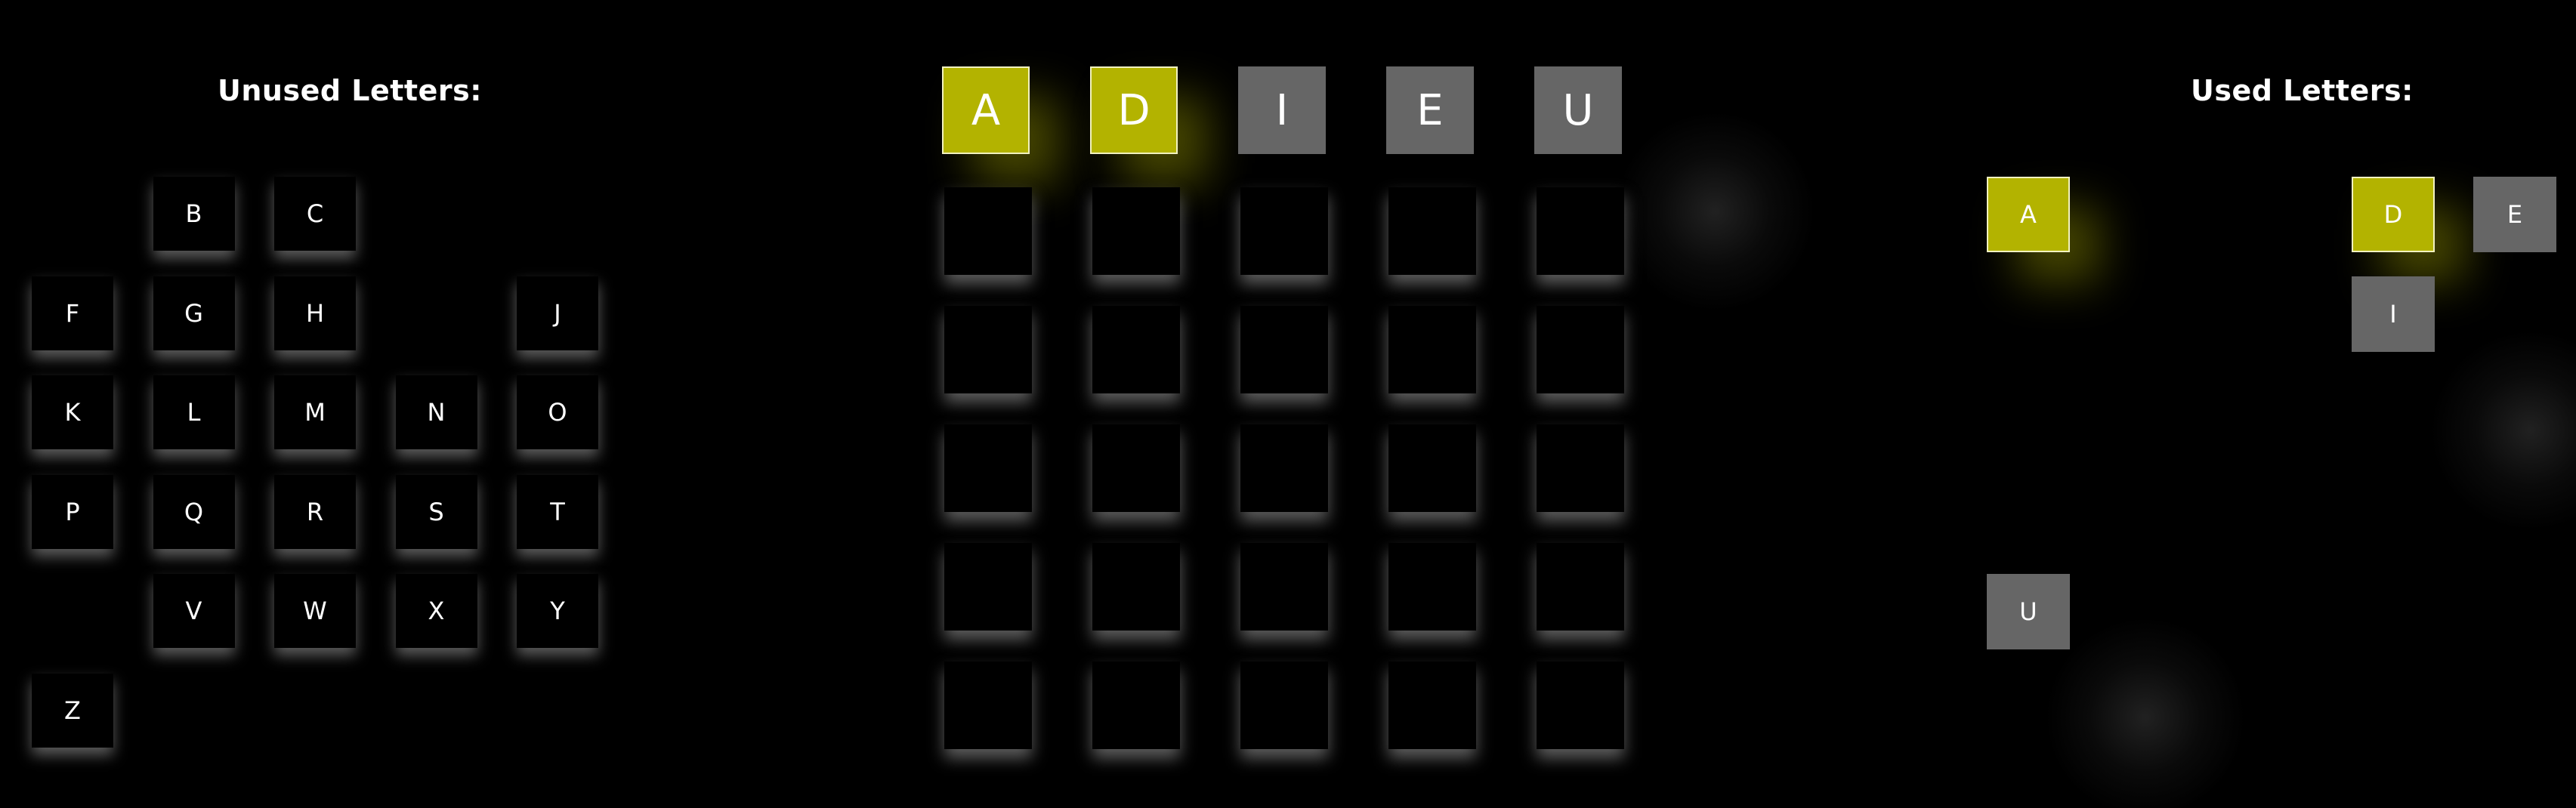 The image size is (2576, 808). I want to click on used-letter-e: E, so click(2514, 214).